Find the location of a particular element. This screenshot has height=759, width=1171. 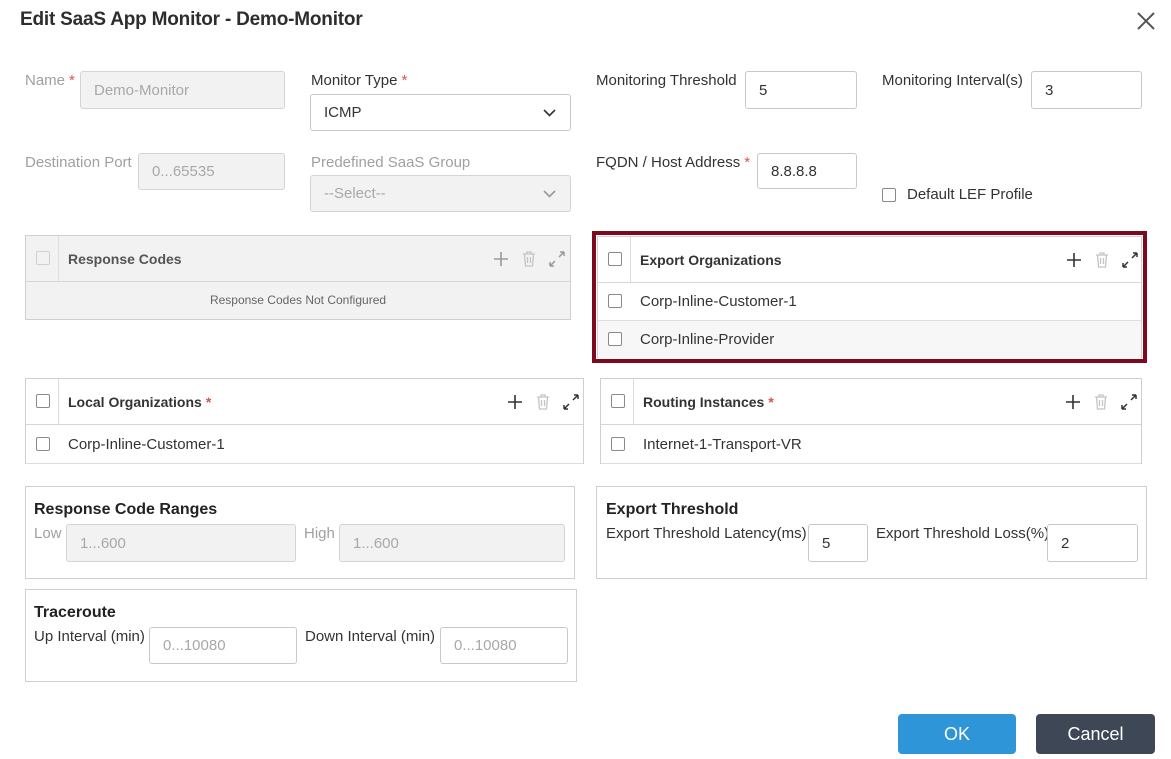

up-interval-field: 0...10080 is located at coordinates (223, 645).